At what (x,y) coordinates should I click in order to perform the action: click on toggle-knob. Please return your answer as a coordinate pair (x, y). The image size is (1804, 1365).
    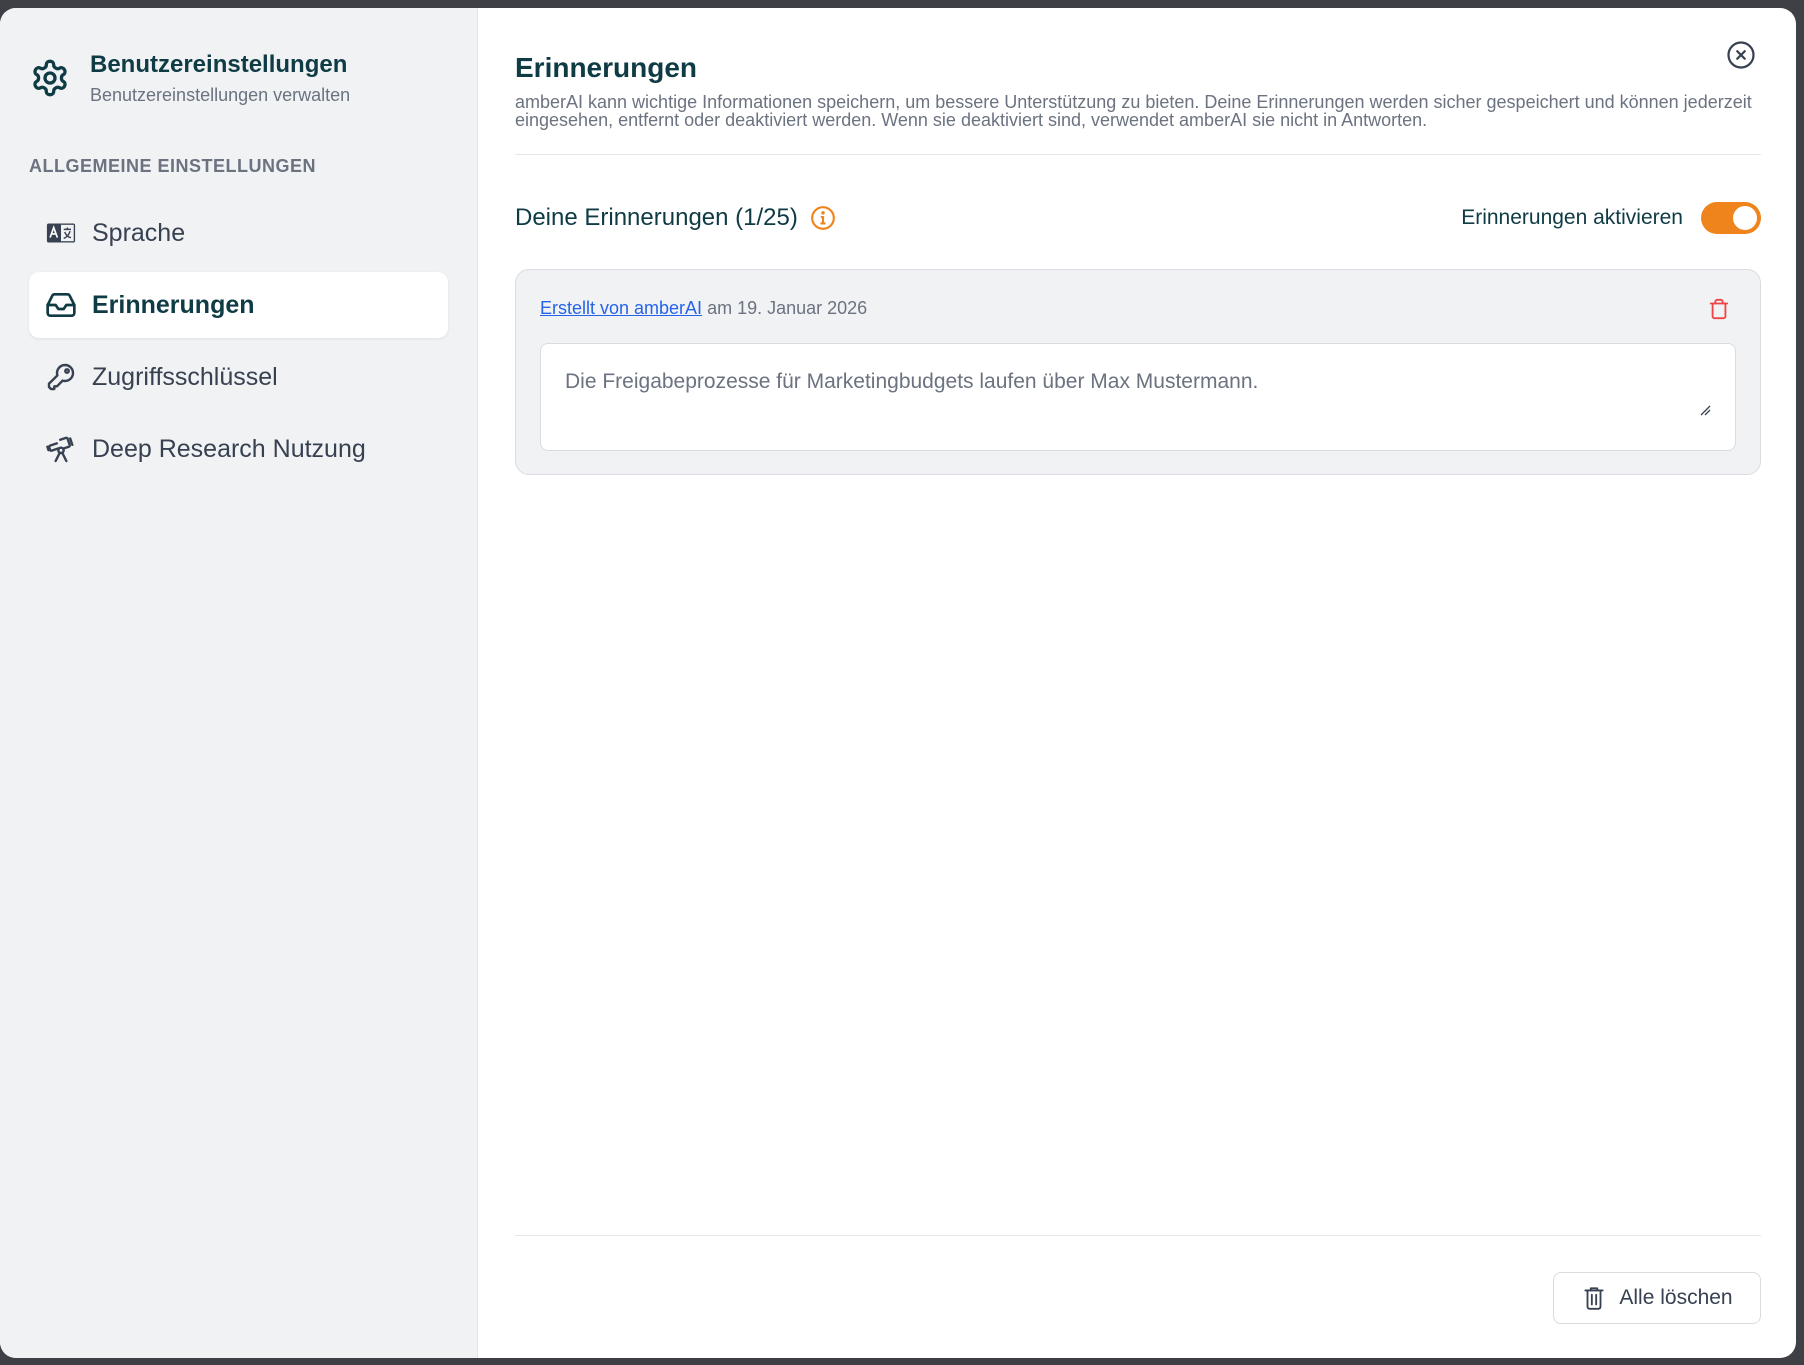
    Looking at the image, I should click on (1745, 218).